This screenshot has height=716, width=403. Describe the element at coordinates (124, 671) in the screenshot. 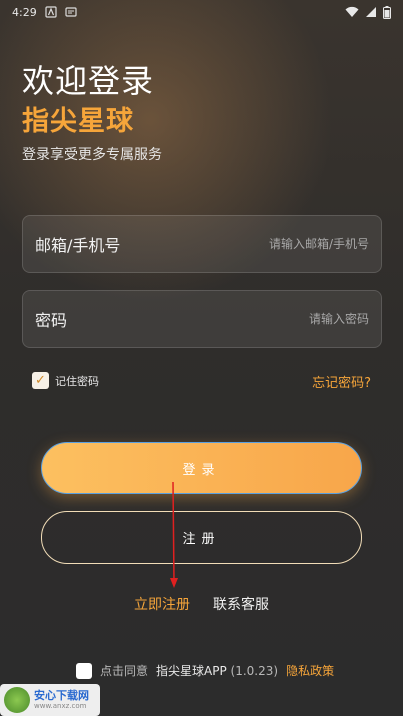

I see `agreement-prefix: 点击同意` at that location.